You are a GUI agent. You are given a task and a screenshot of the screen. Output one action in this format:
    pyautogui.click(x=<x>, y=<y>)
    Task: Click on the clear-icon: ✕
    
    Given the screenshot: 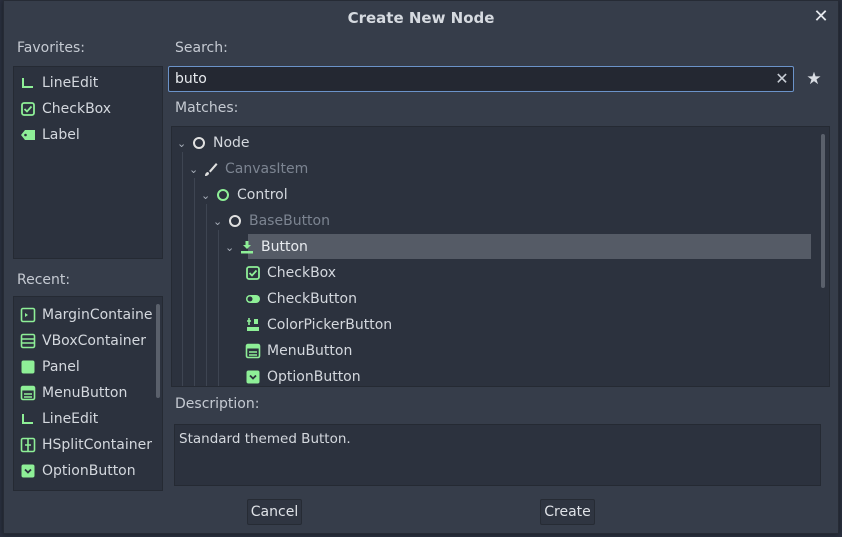 What is the action you would take?
    pyautogui.click(x=782, y=79)
    